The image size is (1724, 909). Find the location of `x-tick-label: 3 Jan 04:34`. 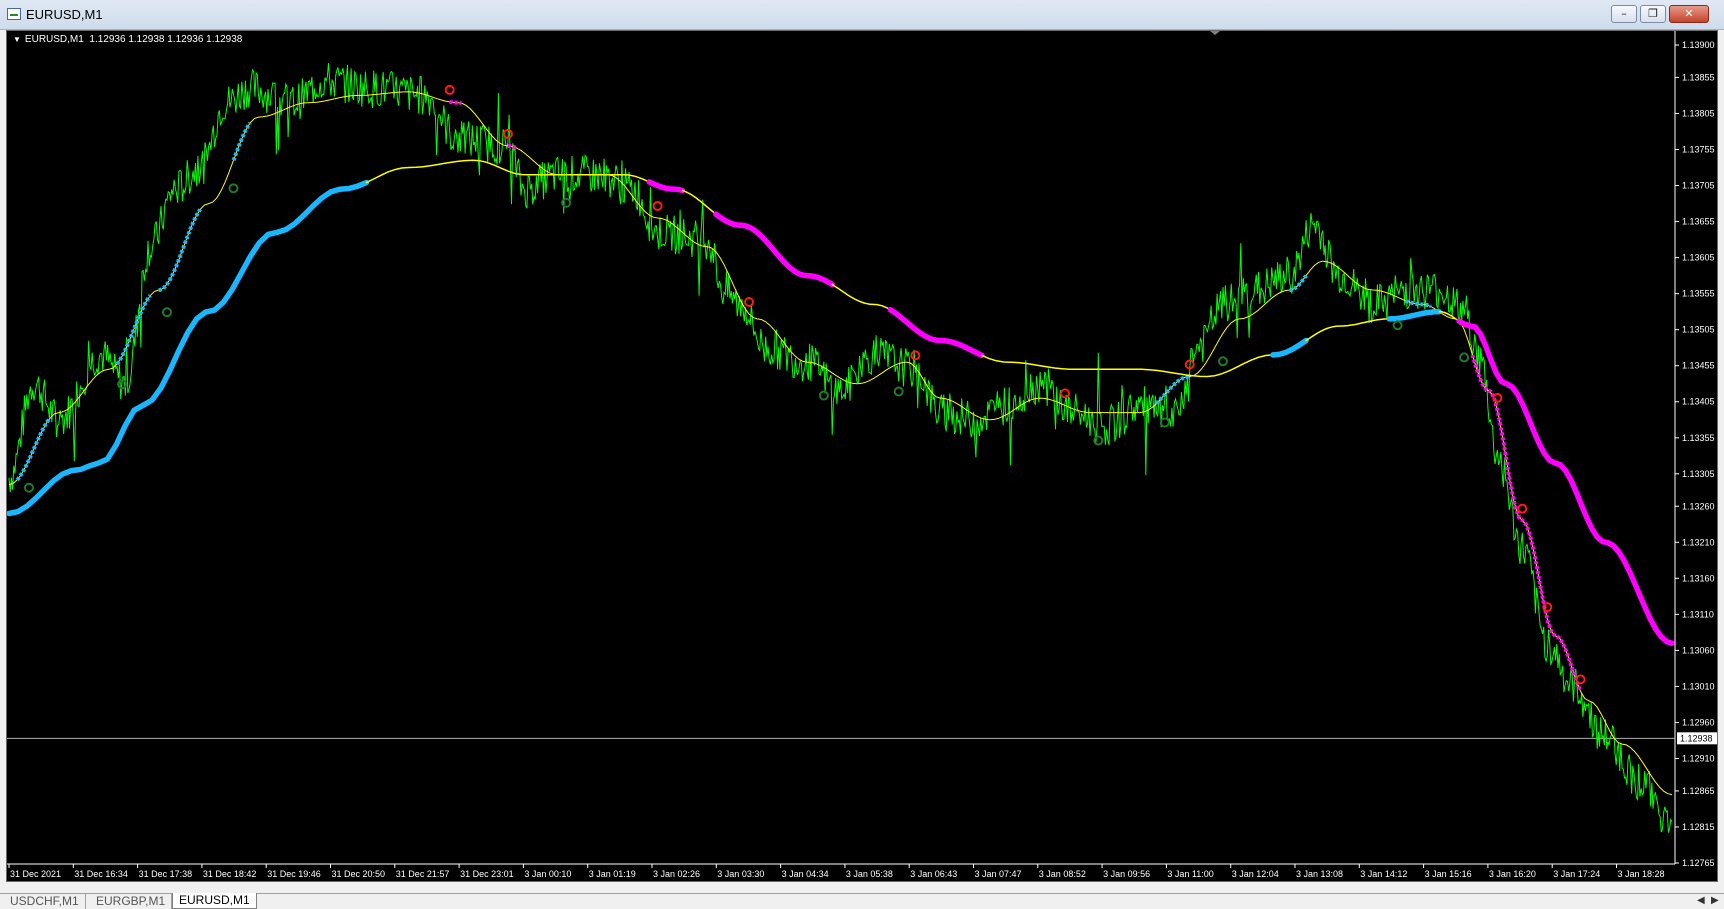

x-tick-label: 3 Jan 04:34 is located at coordinates (805, 874).